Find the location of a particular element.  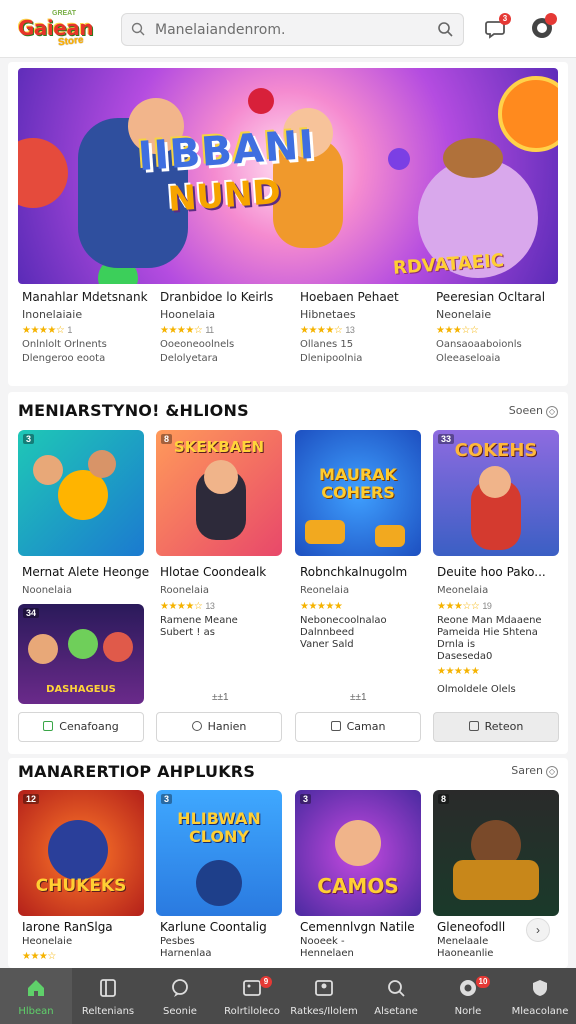

nav-badge: 10 is located at coordinates (483, 982).